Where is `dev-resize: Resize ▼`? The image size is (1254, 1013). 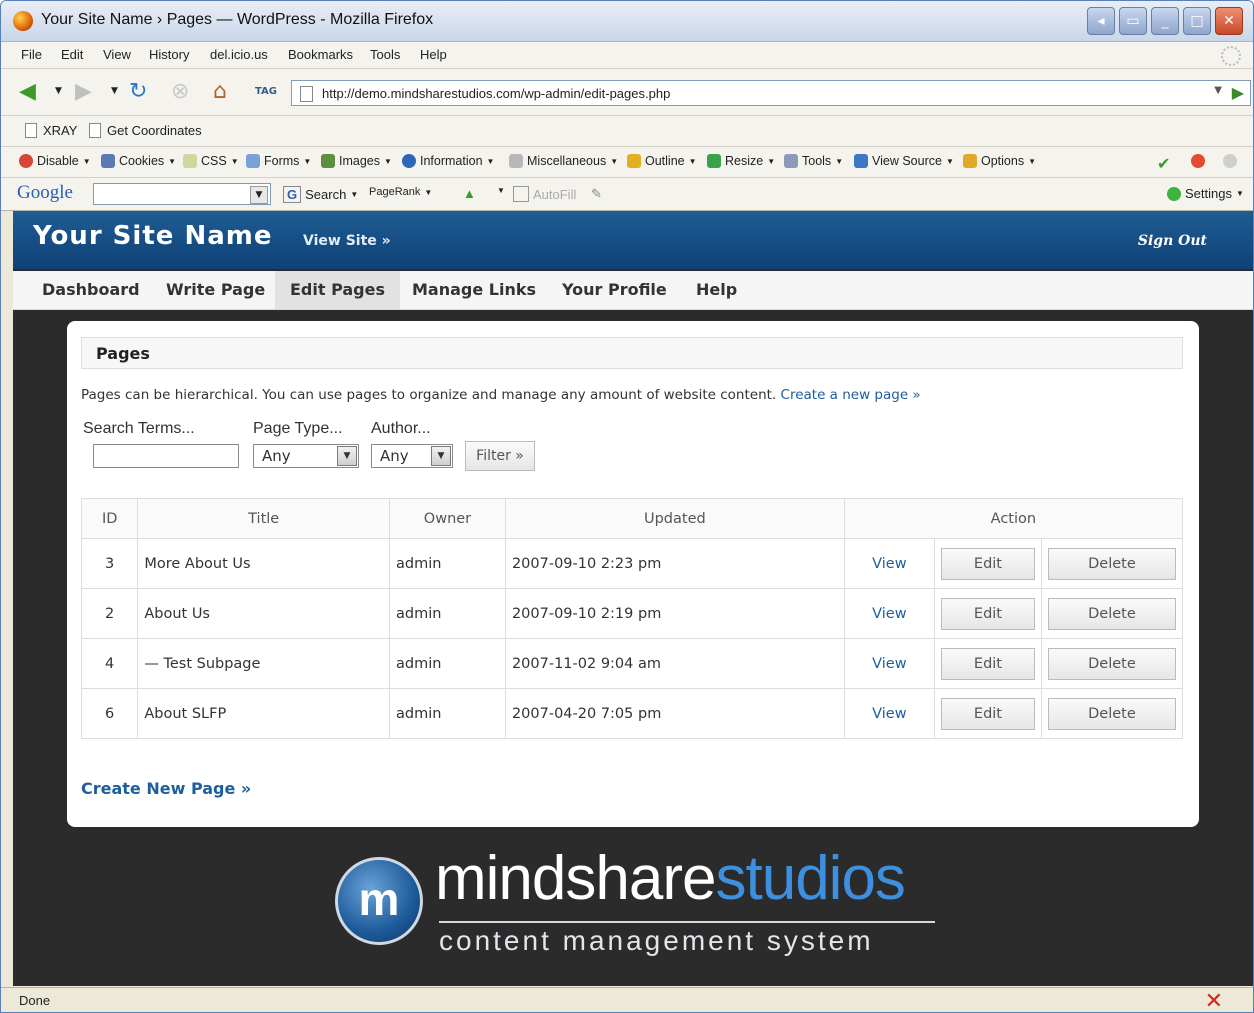
dev-resize: Resize ▼ is located at coordinates (741, 161).